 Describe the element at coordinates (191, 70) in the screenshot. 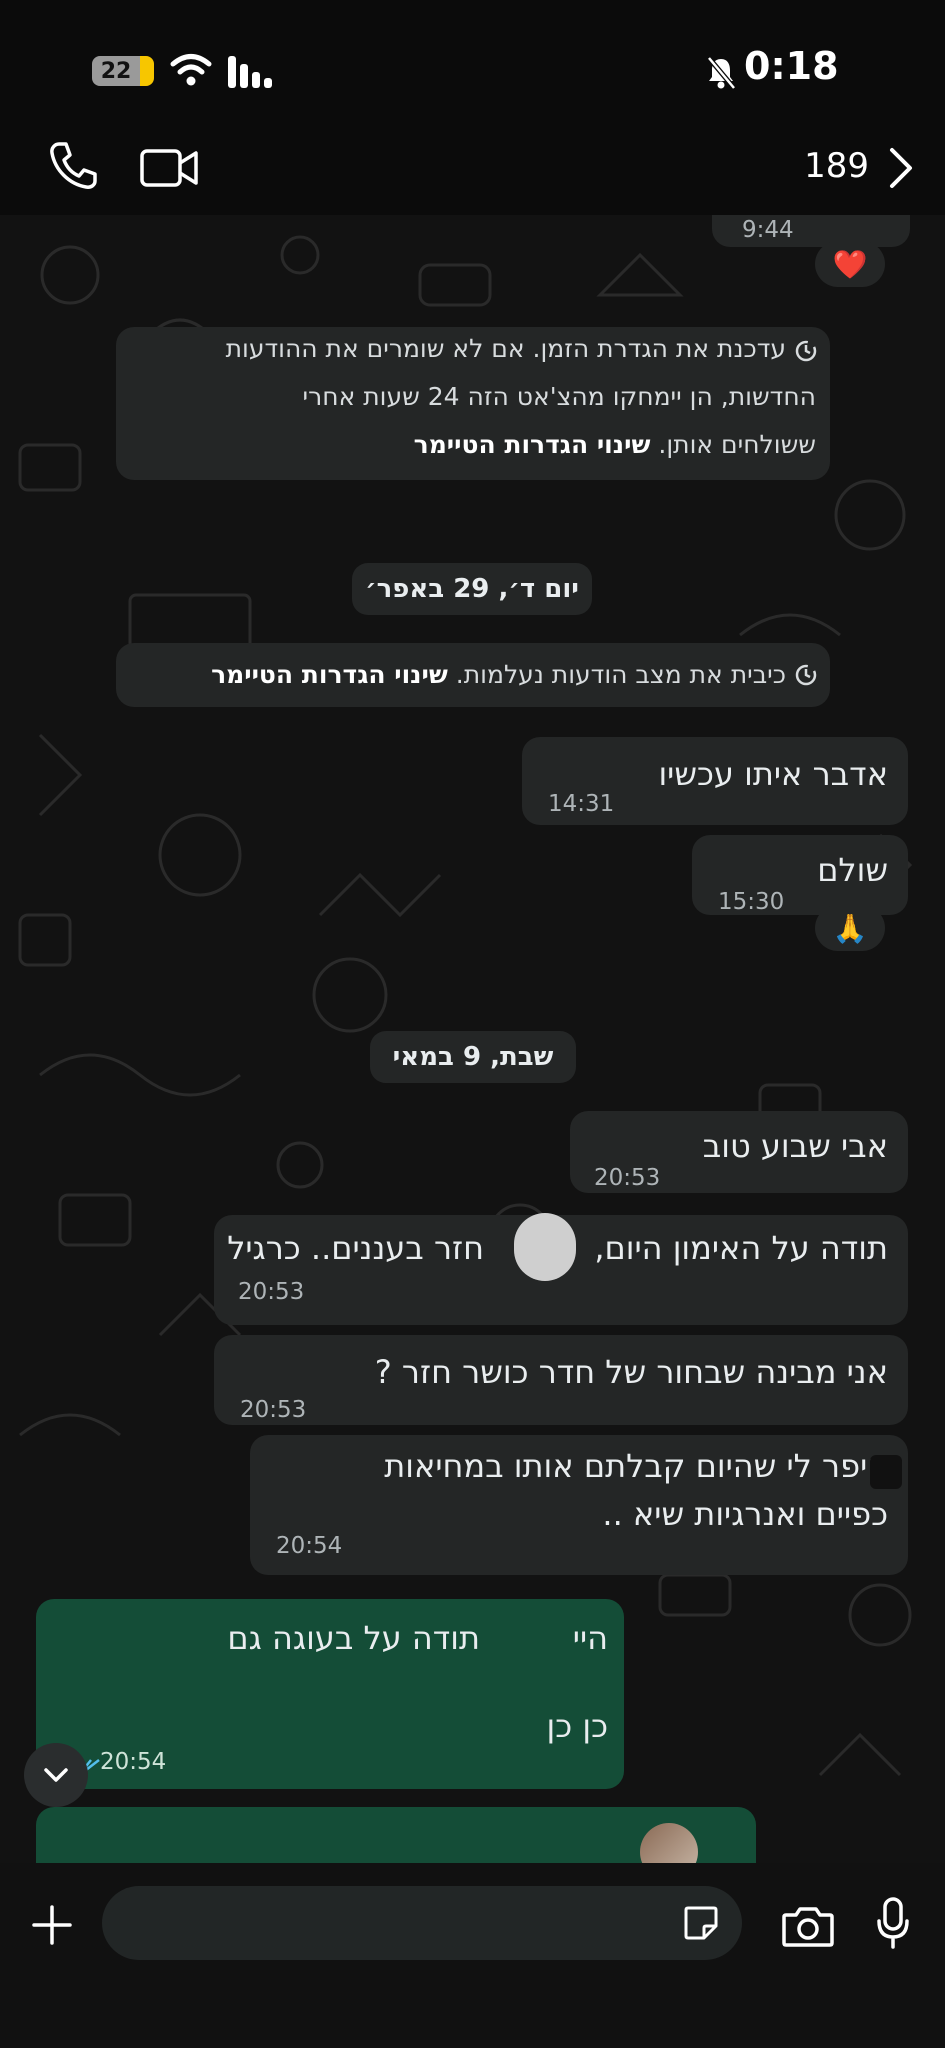

I see `wifi-icon` at that location.